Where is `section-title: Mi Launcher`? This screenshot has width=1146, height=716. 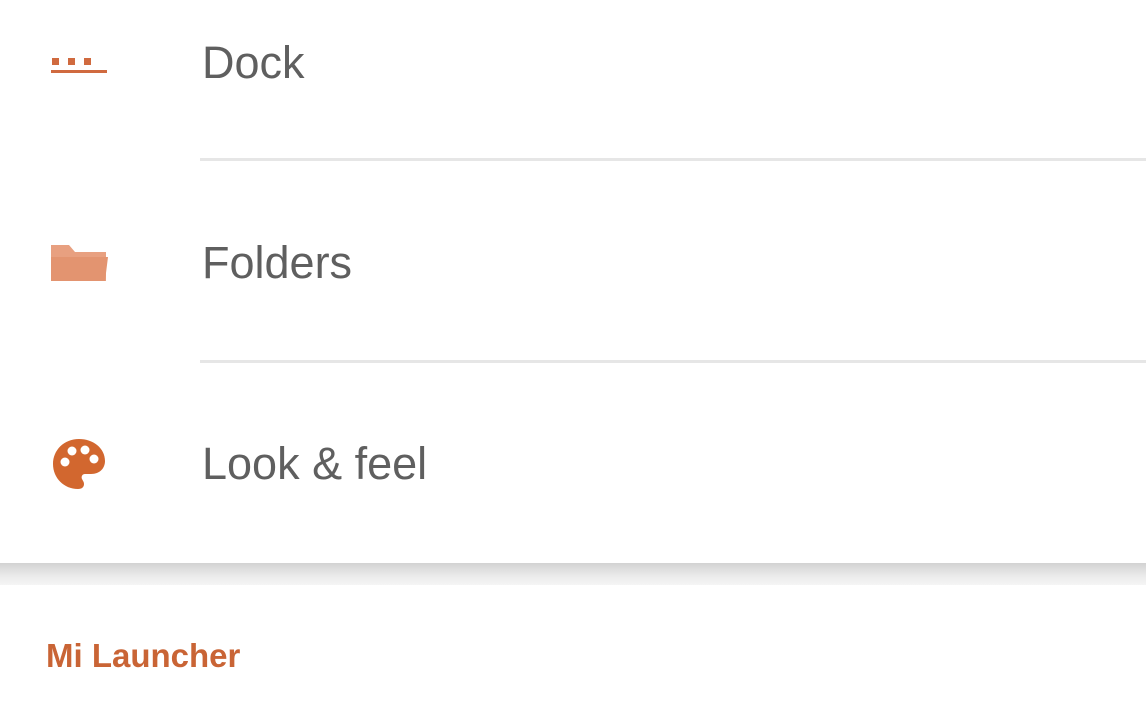
section-title: Mi Launcher is located at coordinates (143, 655).